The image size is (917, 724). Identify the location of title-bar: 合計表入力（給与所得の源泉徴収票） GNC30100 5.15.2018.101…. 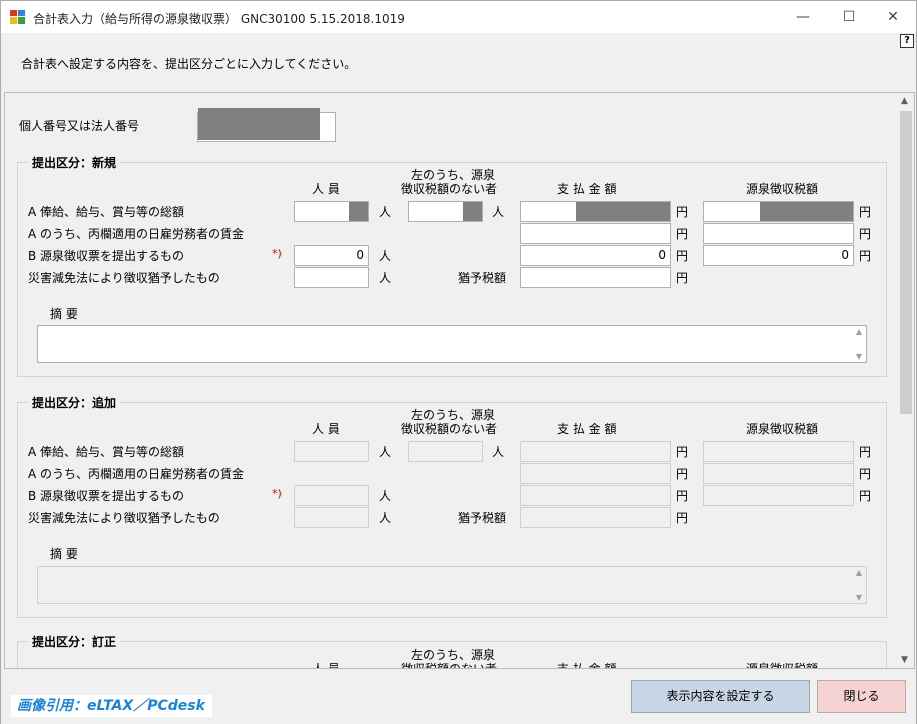
(458, 17).